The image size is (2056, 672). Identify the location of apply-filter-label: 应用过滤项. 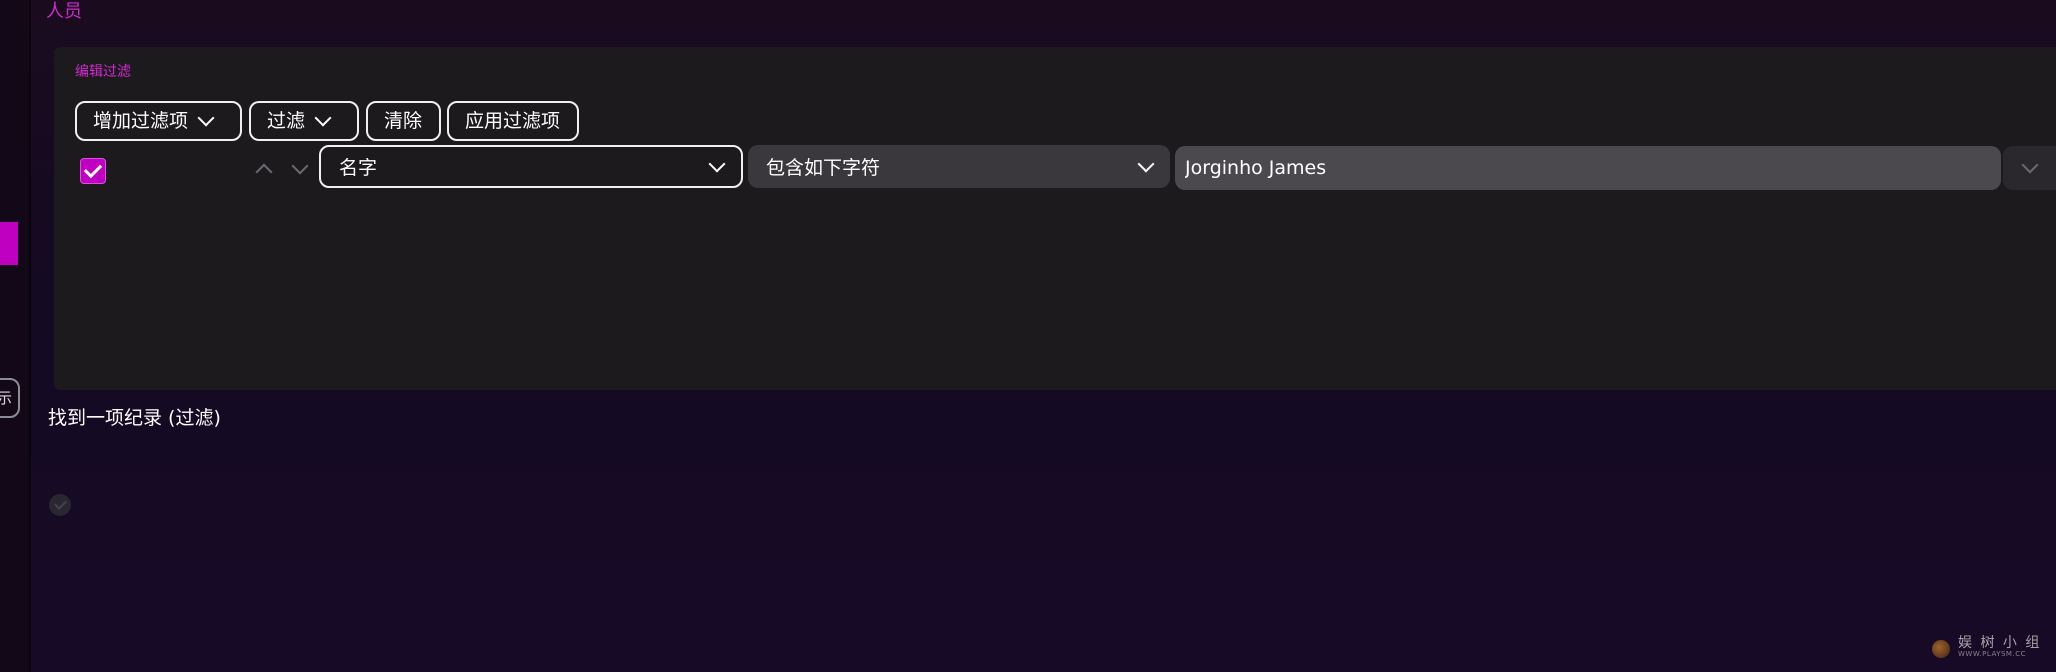
(513, 120).